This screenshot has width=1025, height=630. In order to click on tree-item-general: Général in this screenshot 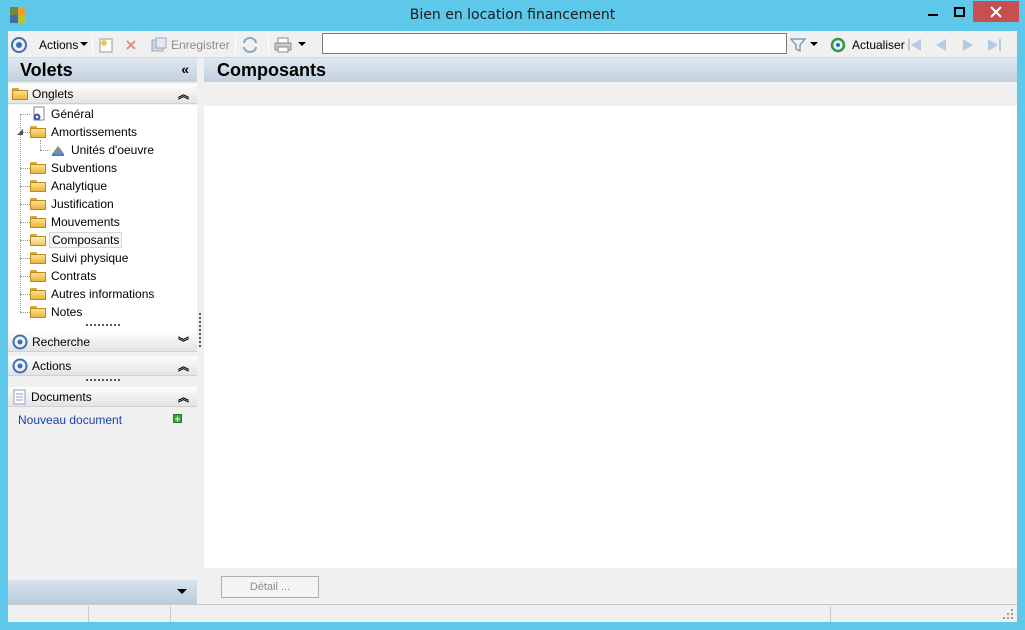, I will do `click(63, 114)`.